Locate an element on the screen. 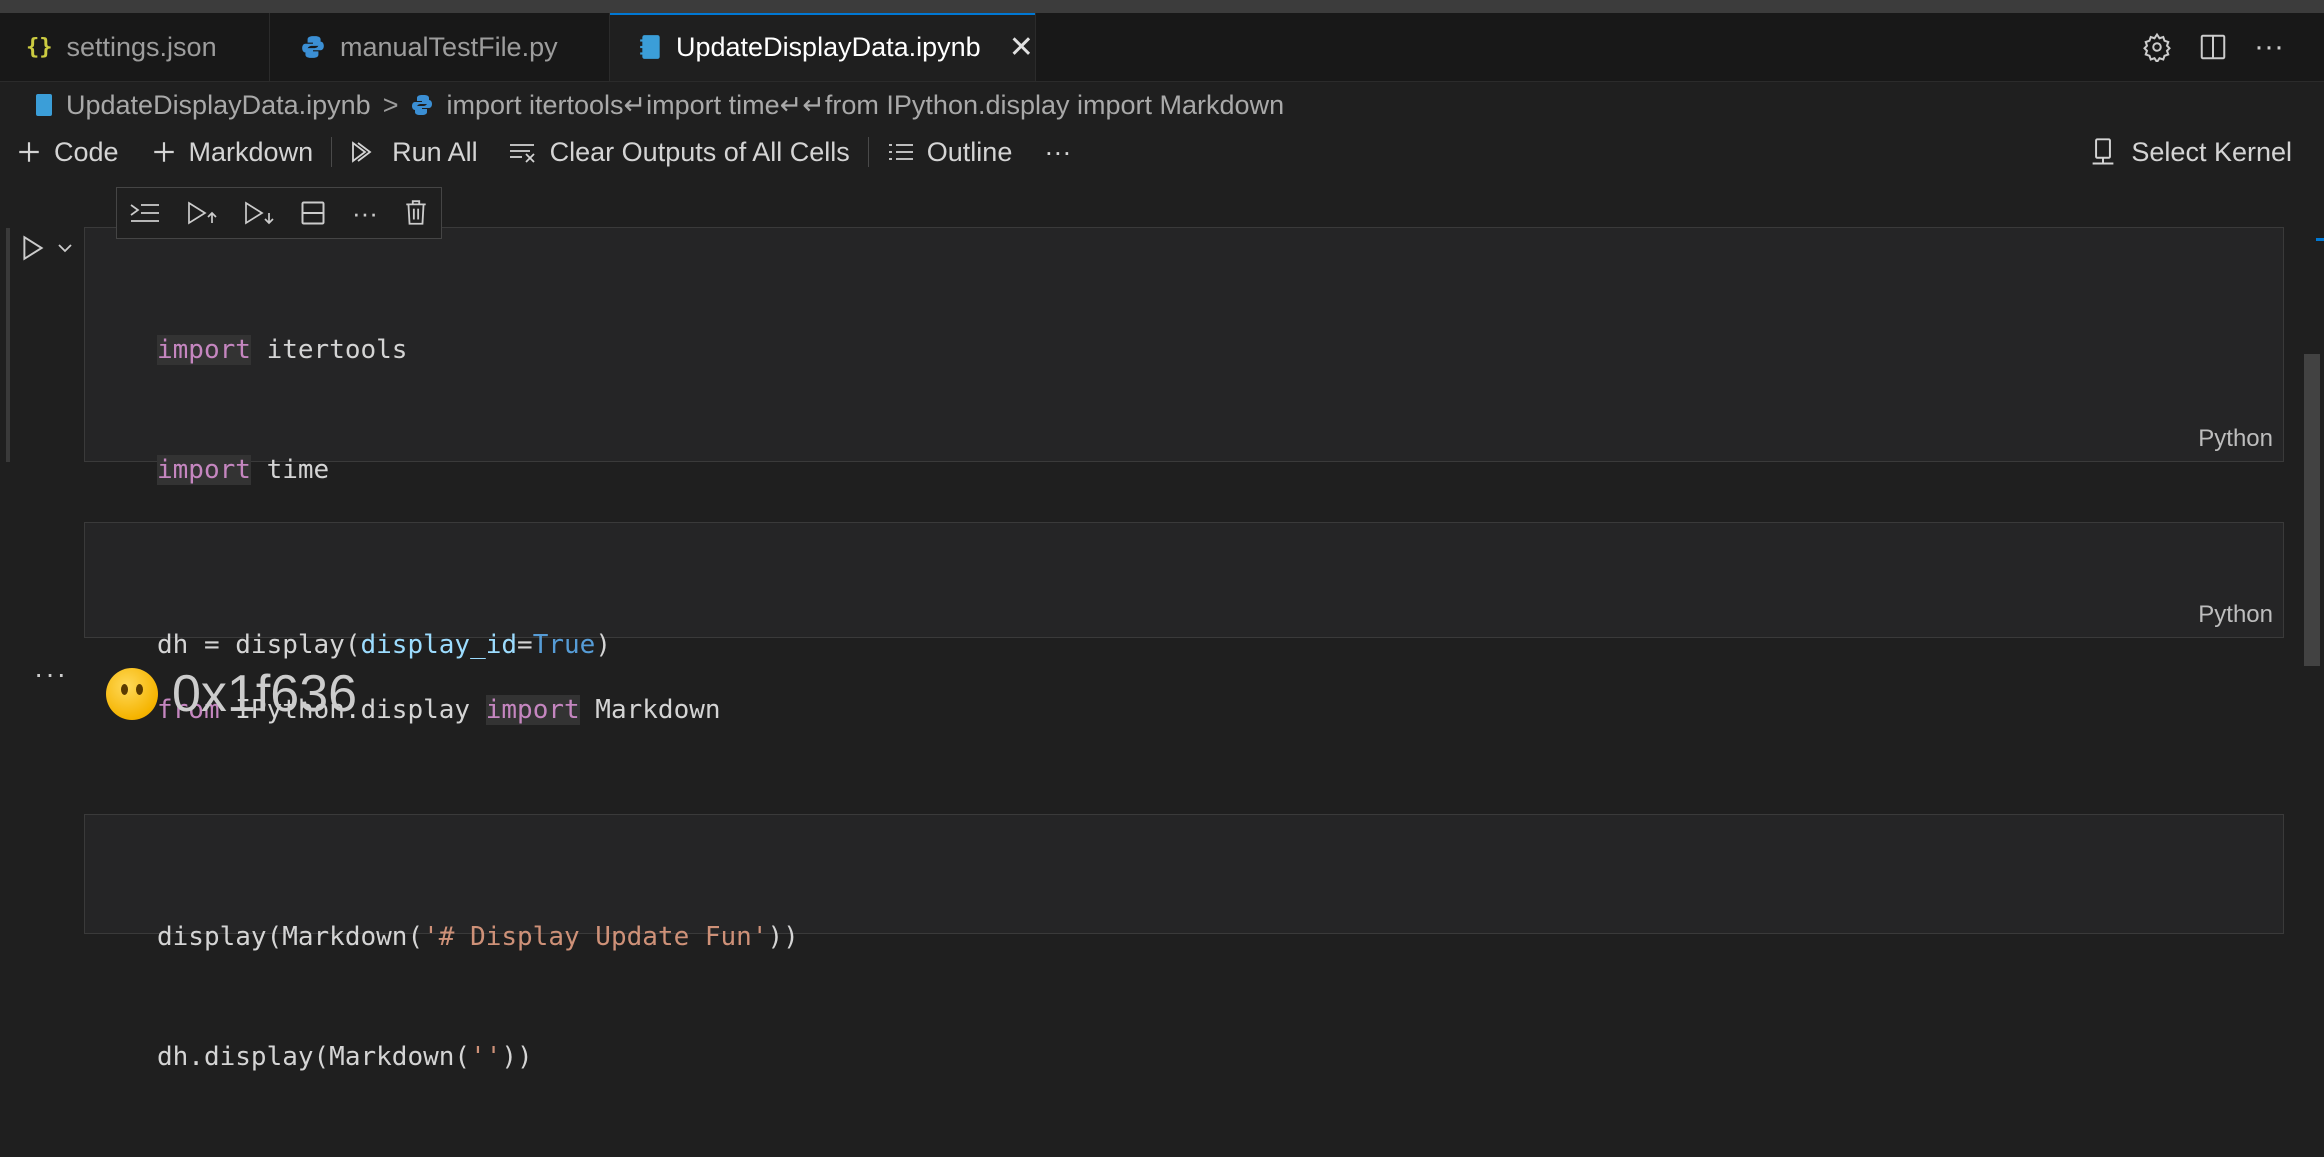  code-line: import itertools is located at coordinates (439, 350).